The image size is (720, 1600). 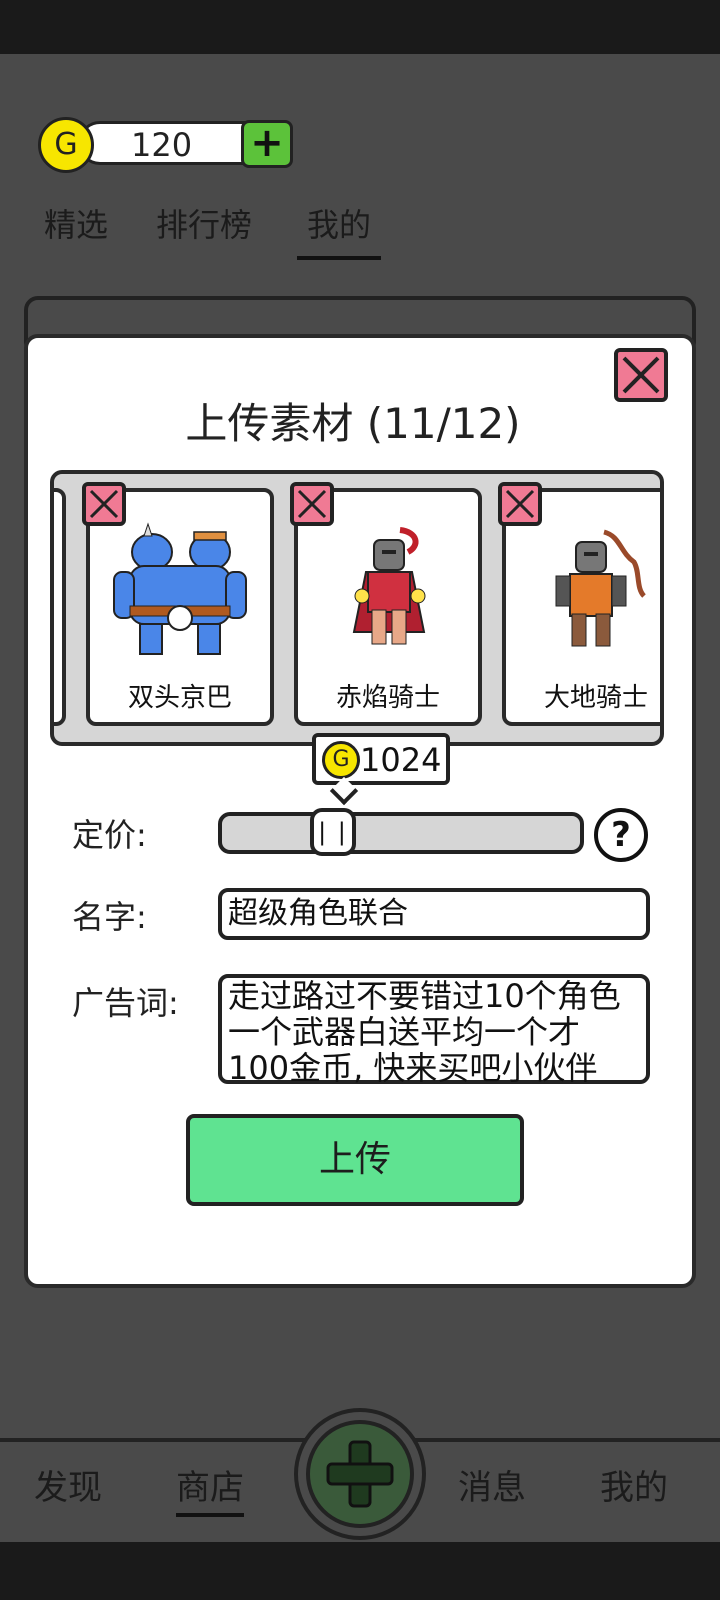 I want to click on material-carousel: 双头京巴 赤焰骑士 大地骑士, so click(x=357, y=608).